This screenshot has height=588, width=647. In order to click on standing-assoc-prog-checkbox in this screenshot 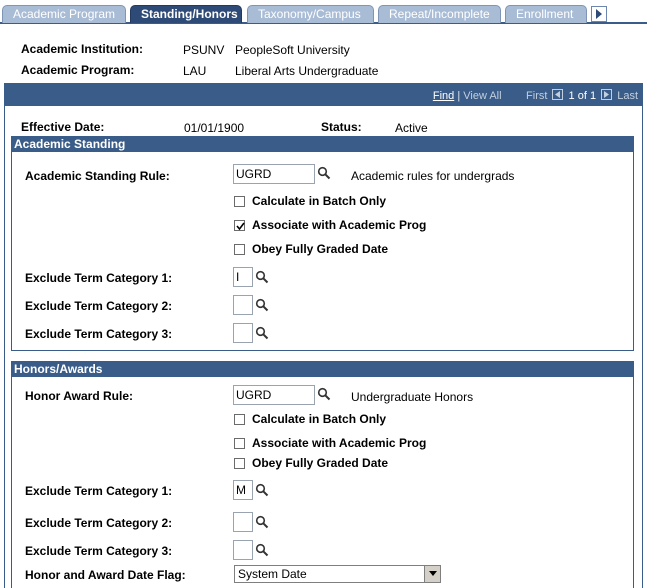, I will do `click(239, 225)`.